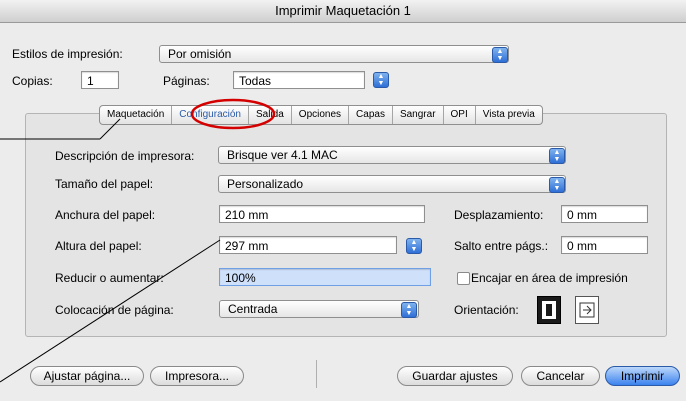 The image size is (686, 401). What do you see at coordinates (233, 114) in the screenshot?
I see `highlight-ellipse` at bounding box center [233, 114].